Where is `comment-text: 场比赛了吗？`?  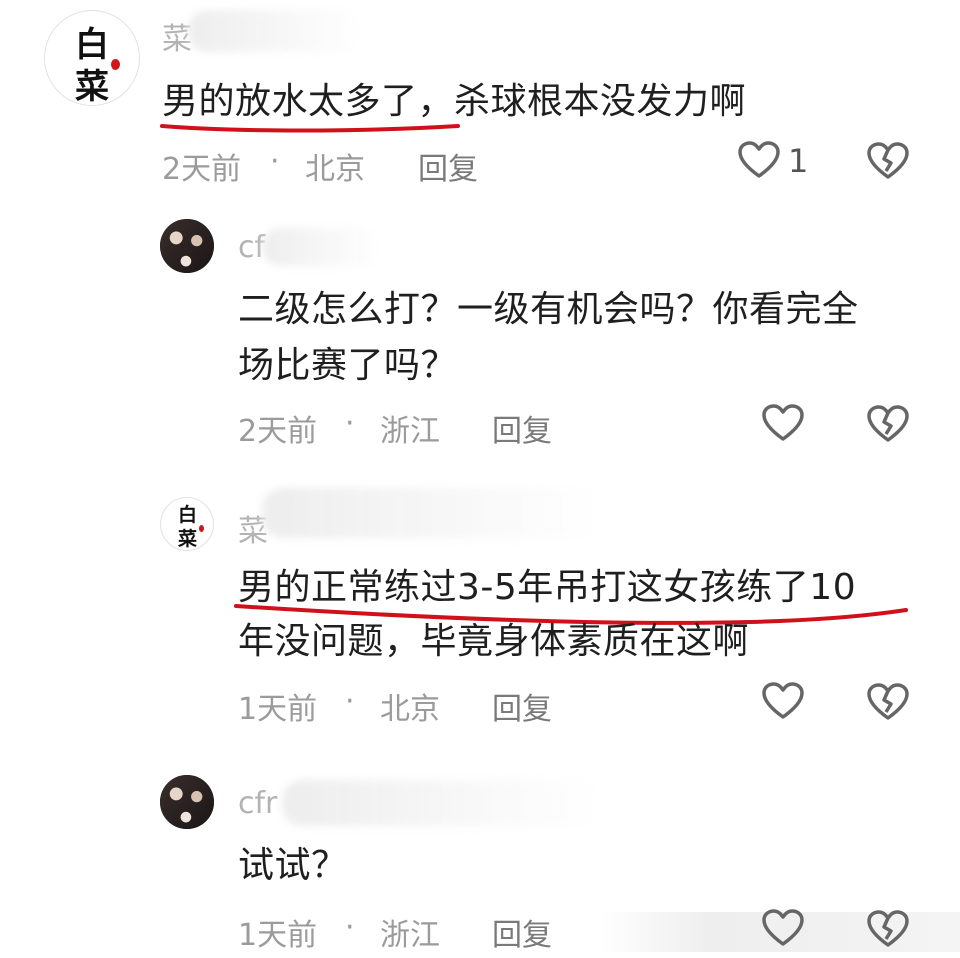
comment-text: 场比赛了吗？ is located at coordinates (348, 365).